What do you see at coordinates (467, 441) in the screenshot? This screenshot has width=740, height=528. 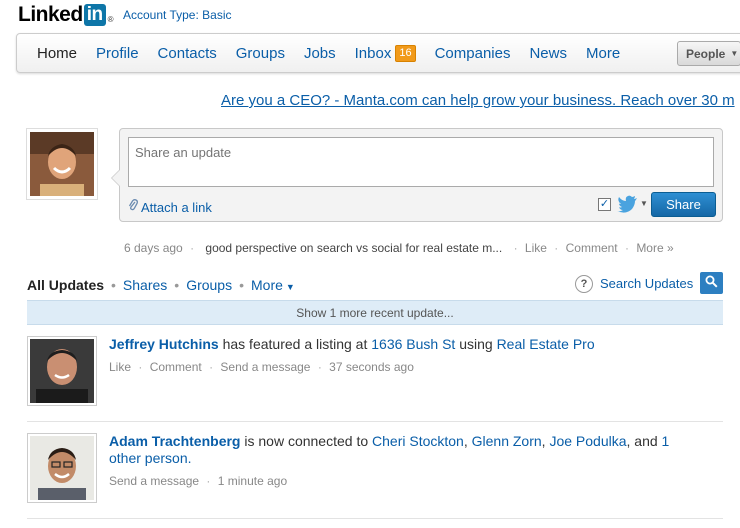 I see `feed-text: ,` at bounding box center [467, 441].